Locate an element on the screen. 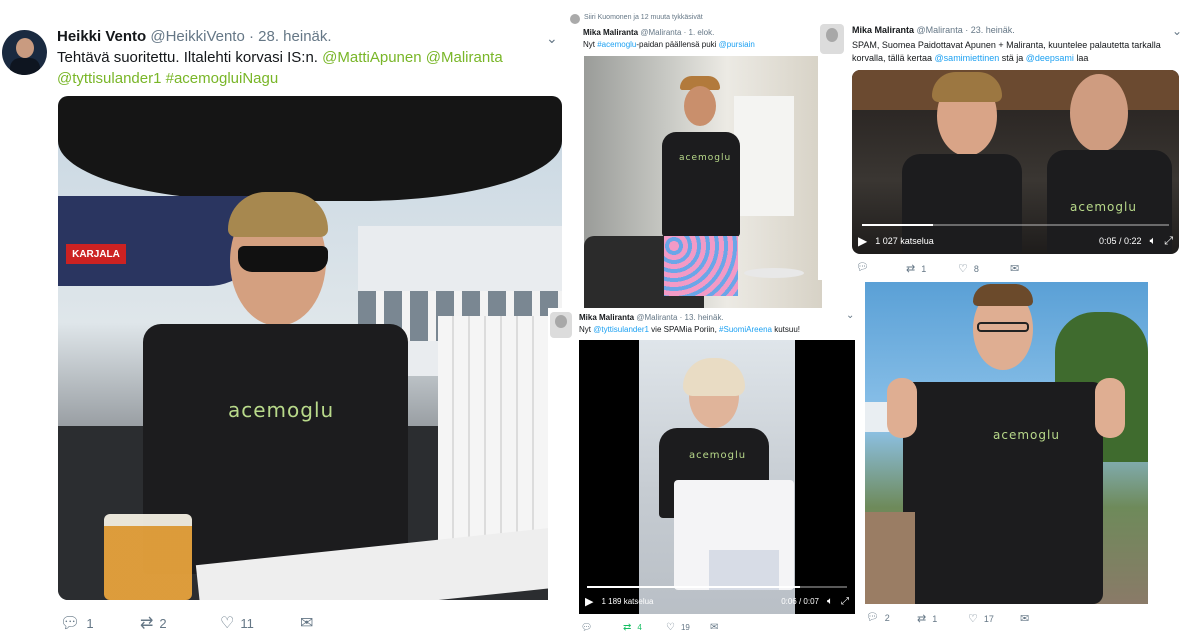 The width and height of the screenshot is (1200, 640). mention-link: @Maliranta is located at coordinates (464, 57).